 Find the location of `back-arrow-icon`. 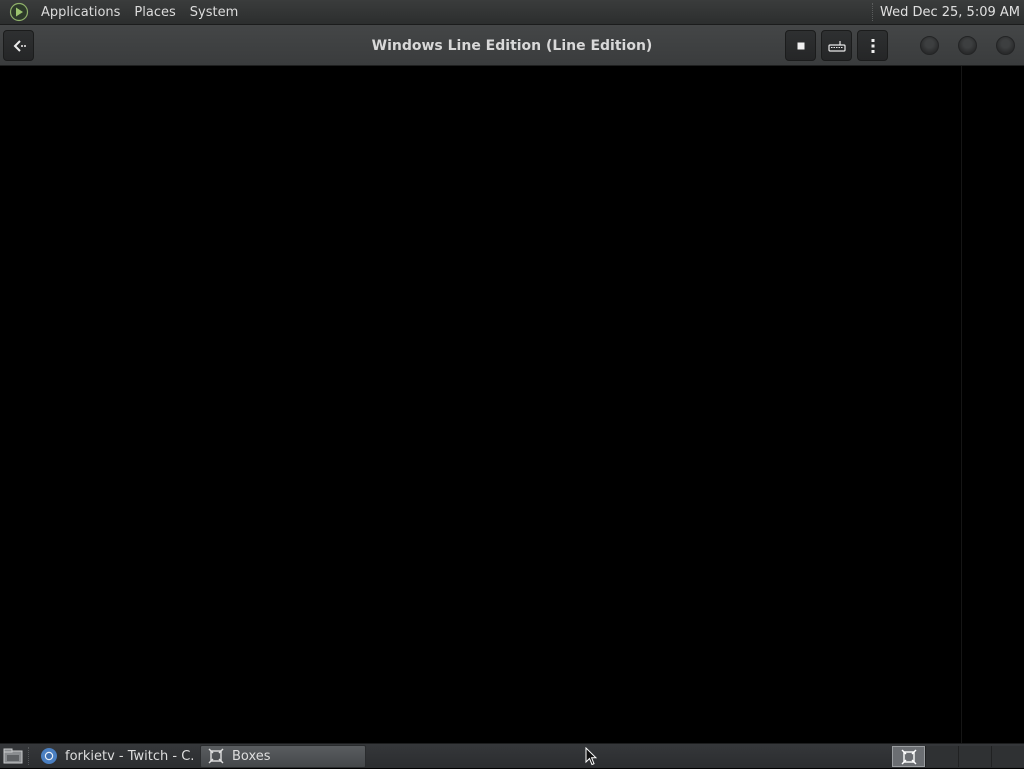

back-arrow-icon is located at coordinates (19, 45).